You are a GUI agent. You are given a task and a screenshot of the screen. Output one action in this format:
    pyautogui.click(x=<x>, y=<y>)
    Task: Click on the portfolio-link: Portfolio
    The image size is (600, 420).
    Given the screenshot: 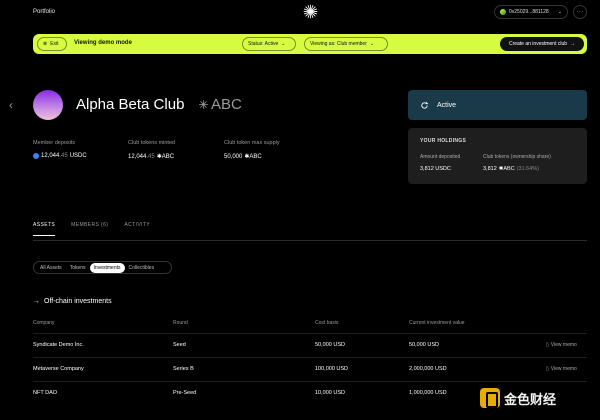 What is the action you would take?
    pyautogui.click(x=44, y=12)
    